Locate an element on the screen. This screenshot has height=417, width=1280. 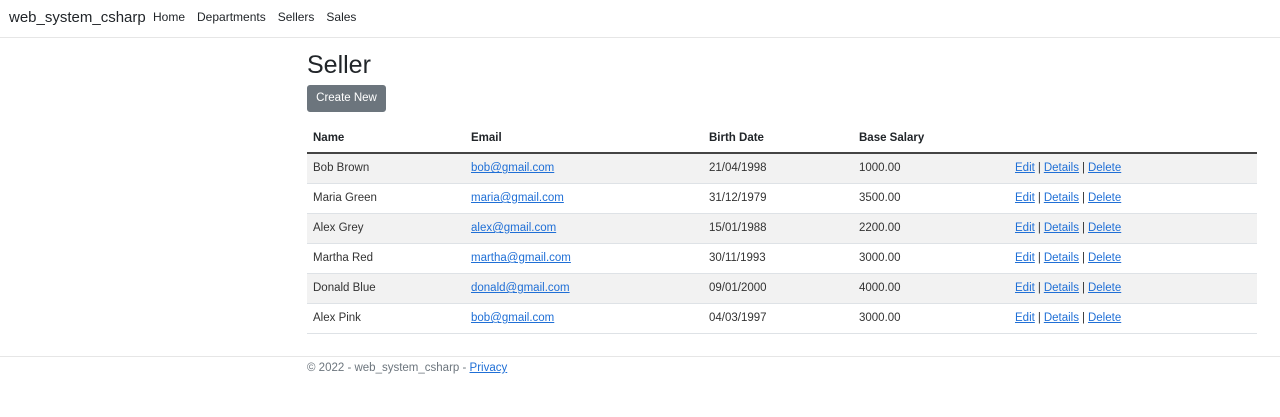
cell-name: Donald Blue is located at coordinates (386, 288).